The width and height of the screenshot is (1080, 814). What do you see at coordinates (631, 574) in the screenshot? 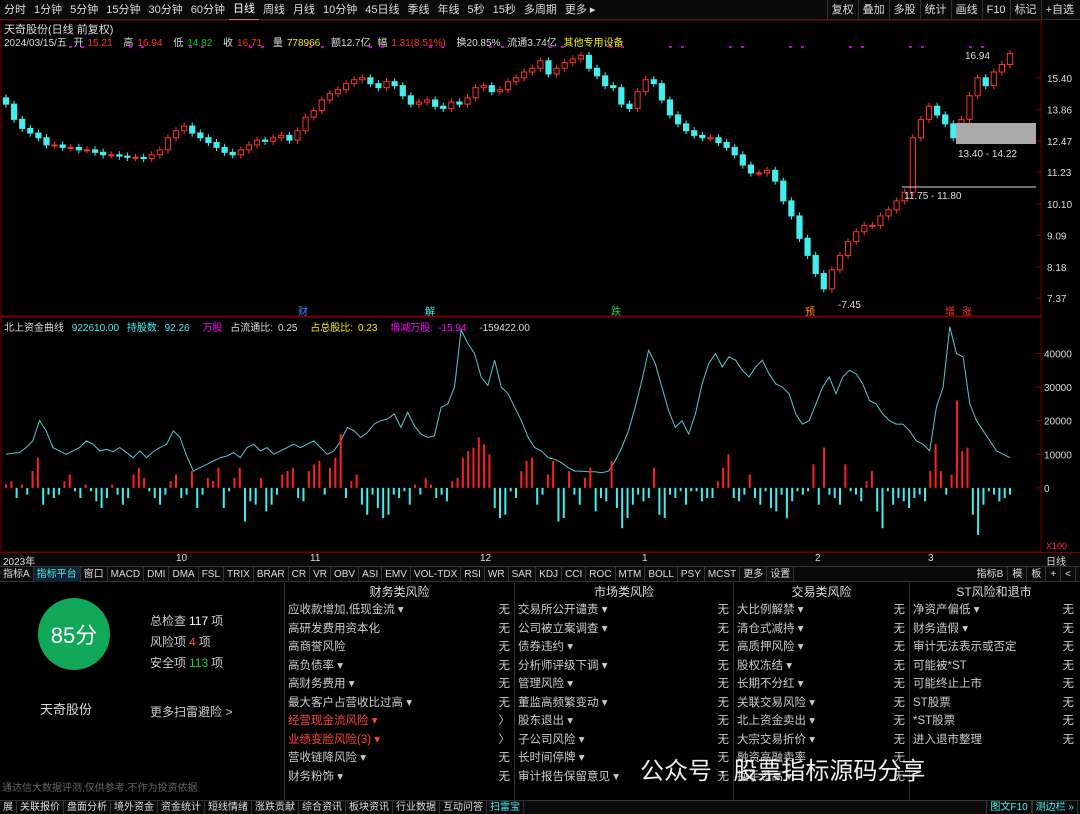
I see `indicator-tab-21: MTM` at bounding box center [631, 574].